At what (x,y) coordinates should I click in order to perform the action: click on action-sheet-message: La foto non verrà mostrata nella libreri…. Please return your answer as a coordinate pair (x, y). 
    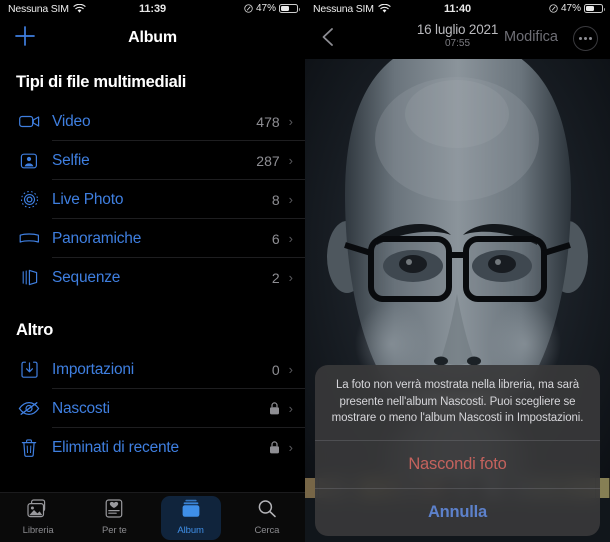
    Looking at the image, I should click on (457, 401).